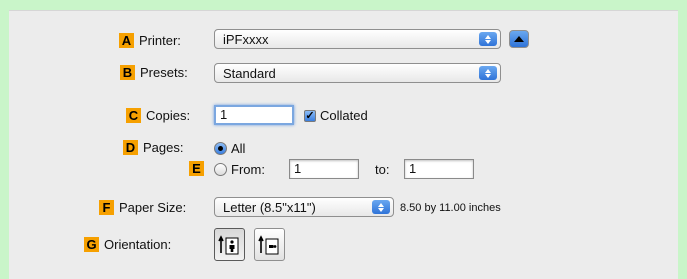  I want to click on printer-popup: iPFxxxx, so click(357, 39).